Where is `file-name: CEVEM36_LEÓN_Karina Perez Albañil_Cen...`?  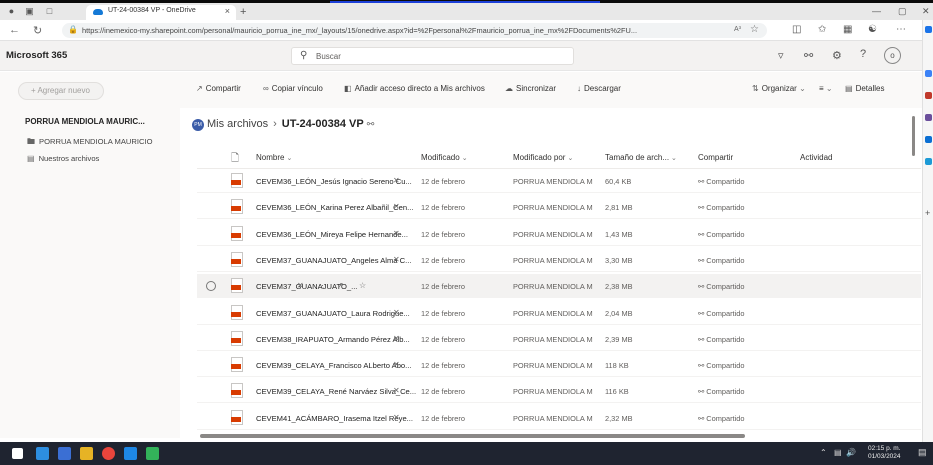
file-name: CEVEM36_LEÓN_Karina Perez Albañil_Cen... is located at coordinates (334, 207).